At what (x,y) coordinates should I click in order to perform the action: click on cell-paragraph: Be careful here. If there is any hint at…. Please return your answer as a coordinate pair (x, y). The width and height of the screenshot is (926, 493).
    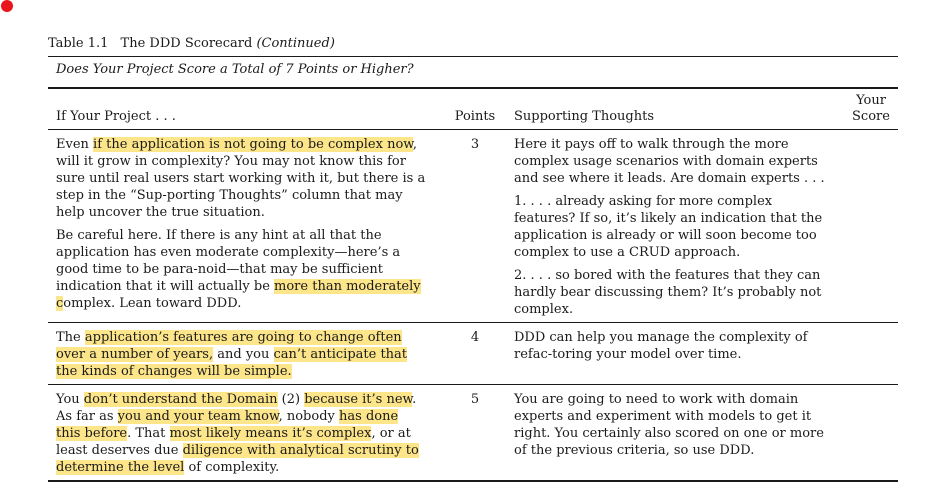
    Looking at the image, I should click on (241, 269).